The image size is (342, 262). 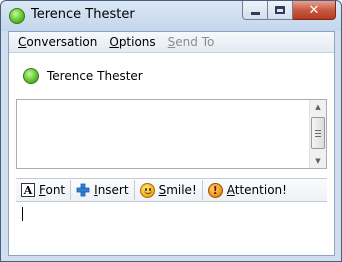 What do you see at coordinates (111, 190) in the screenshot?
I see `insert-label: Insert` at bounding box center [111, 190].